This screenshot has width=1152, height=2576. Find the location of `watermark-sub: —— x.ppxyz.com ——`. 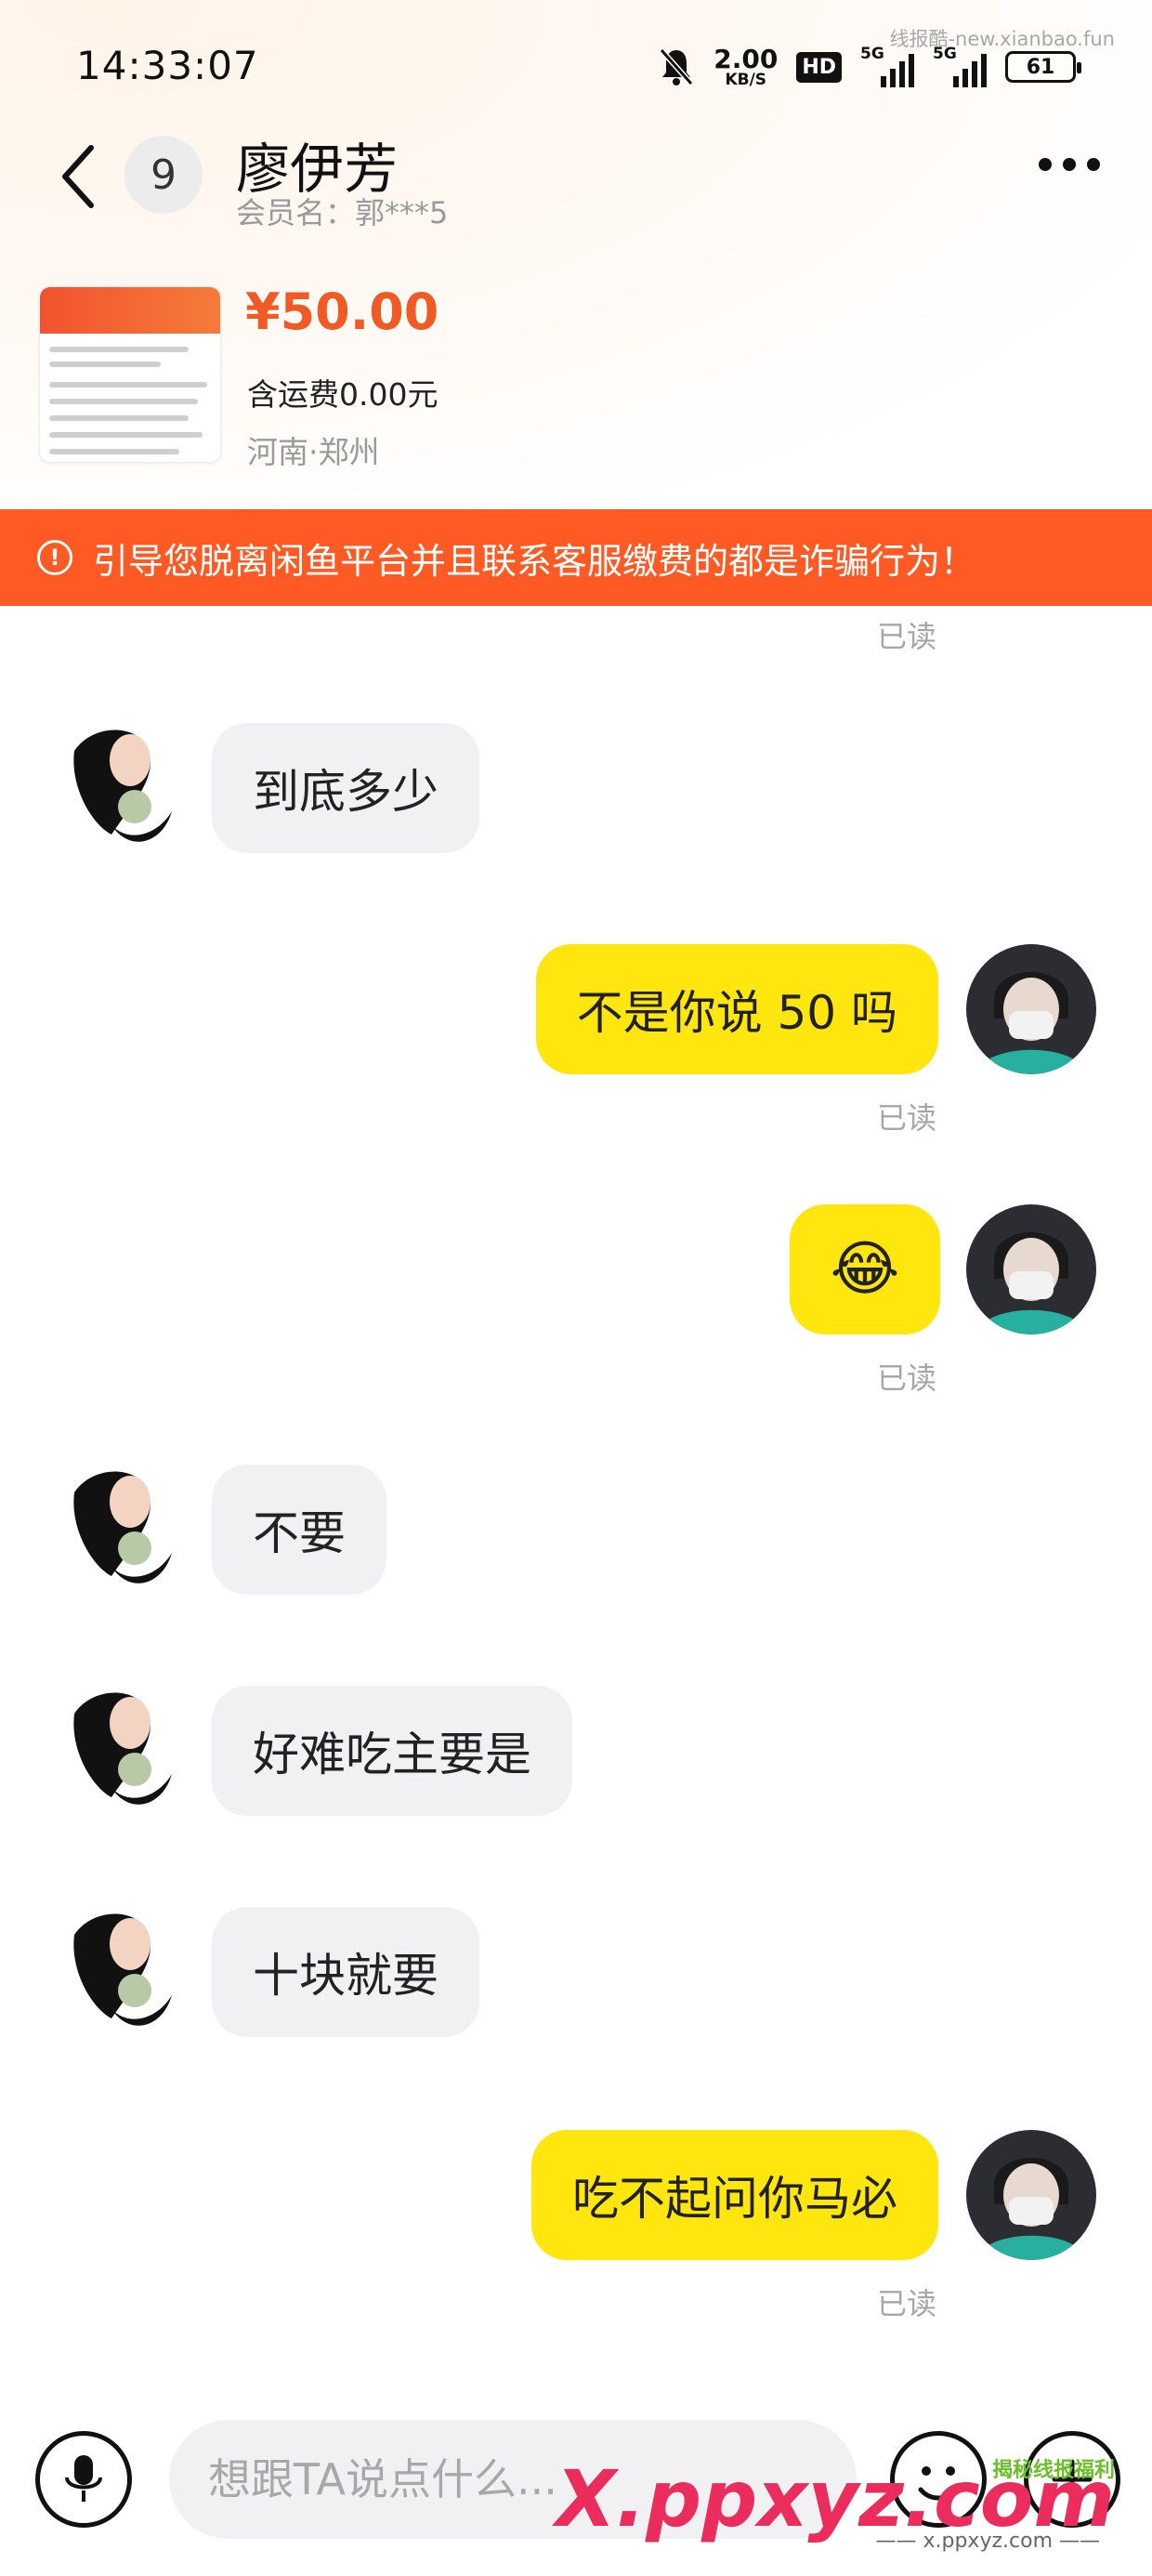

watermark-sub: —— x.ppxyz.com —— is located at coordinates (988, 2541).